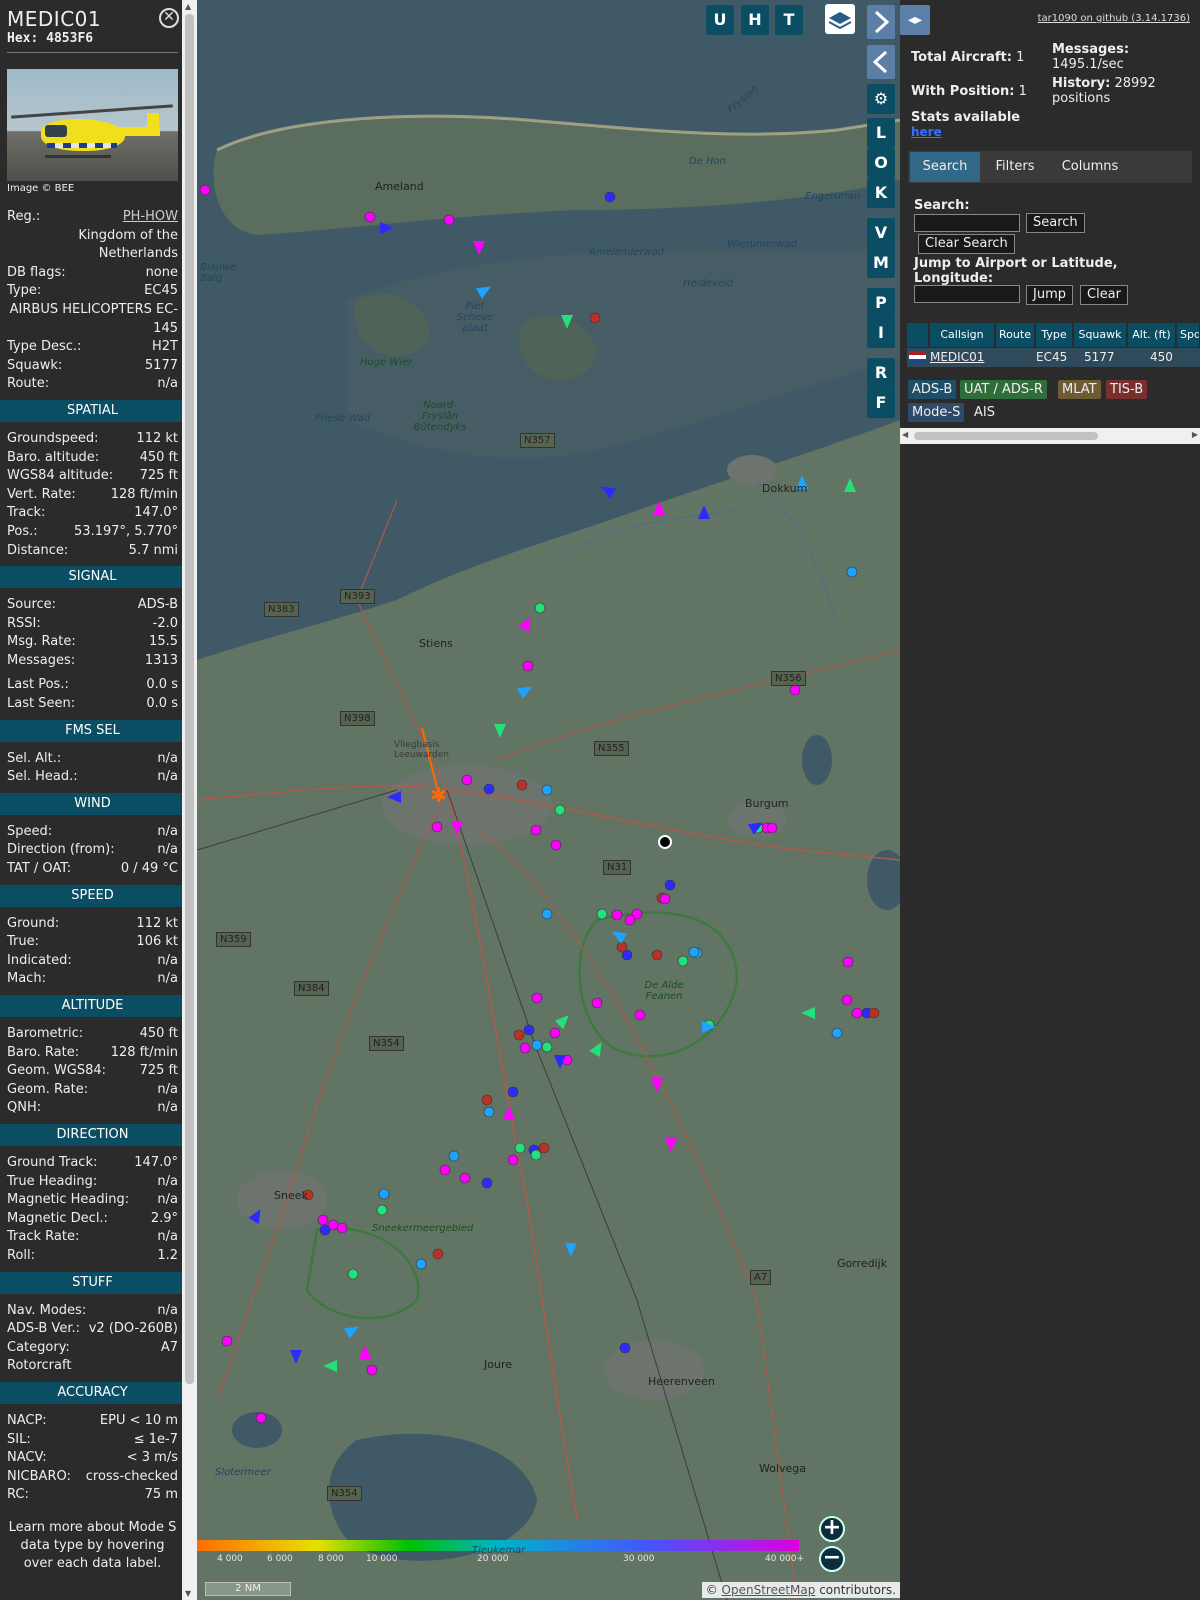 The width and height of the screenshot is (1200, 1600). I want to click on row-callsign: MEDIC01, so click(957, 357).